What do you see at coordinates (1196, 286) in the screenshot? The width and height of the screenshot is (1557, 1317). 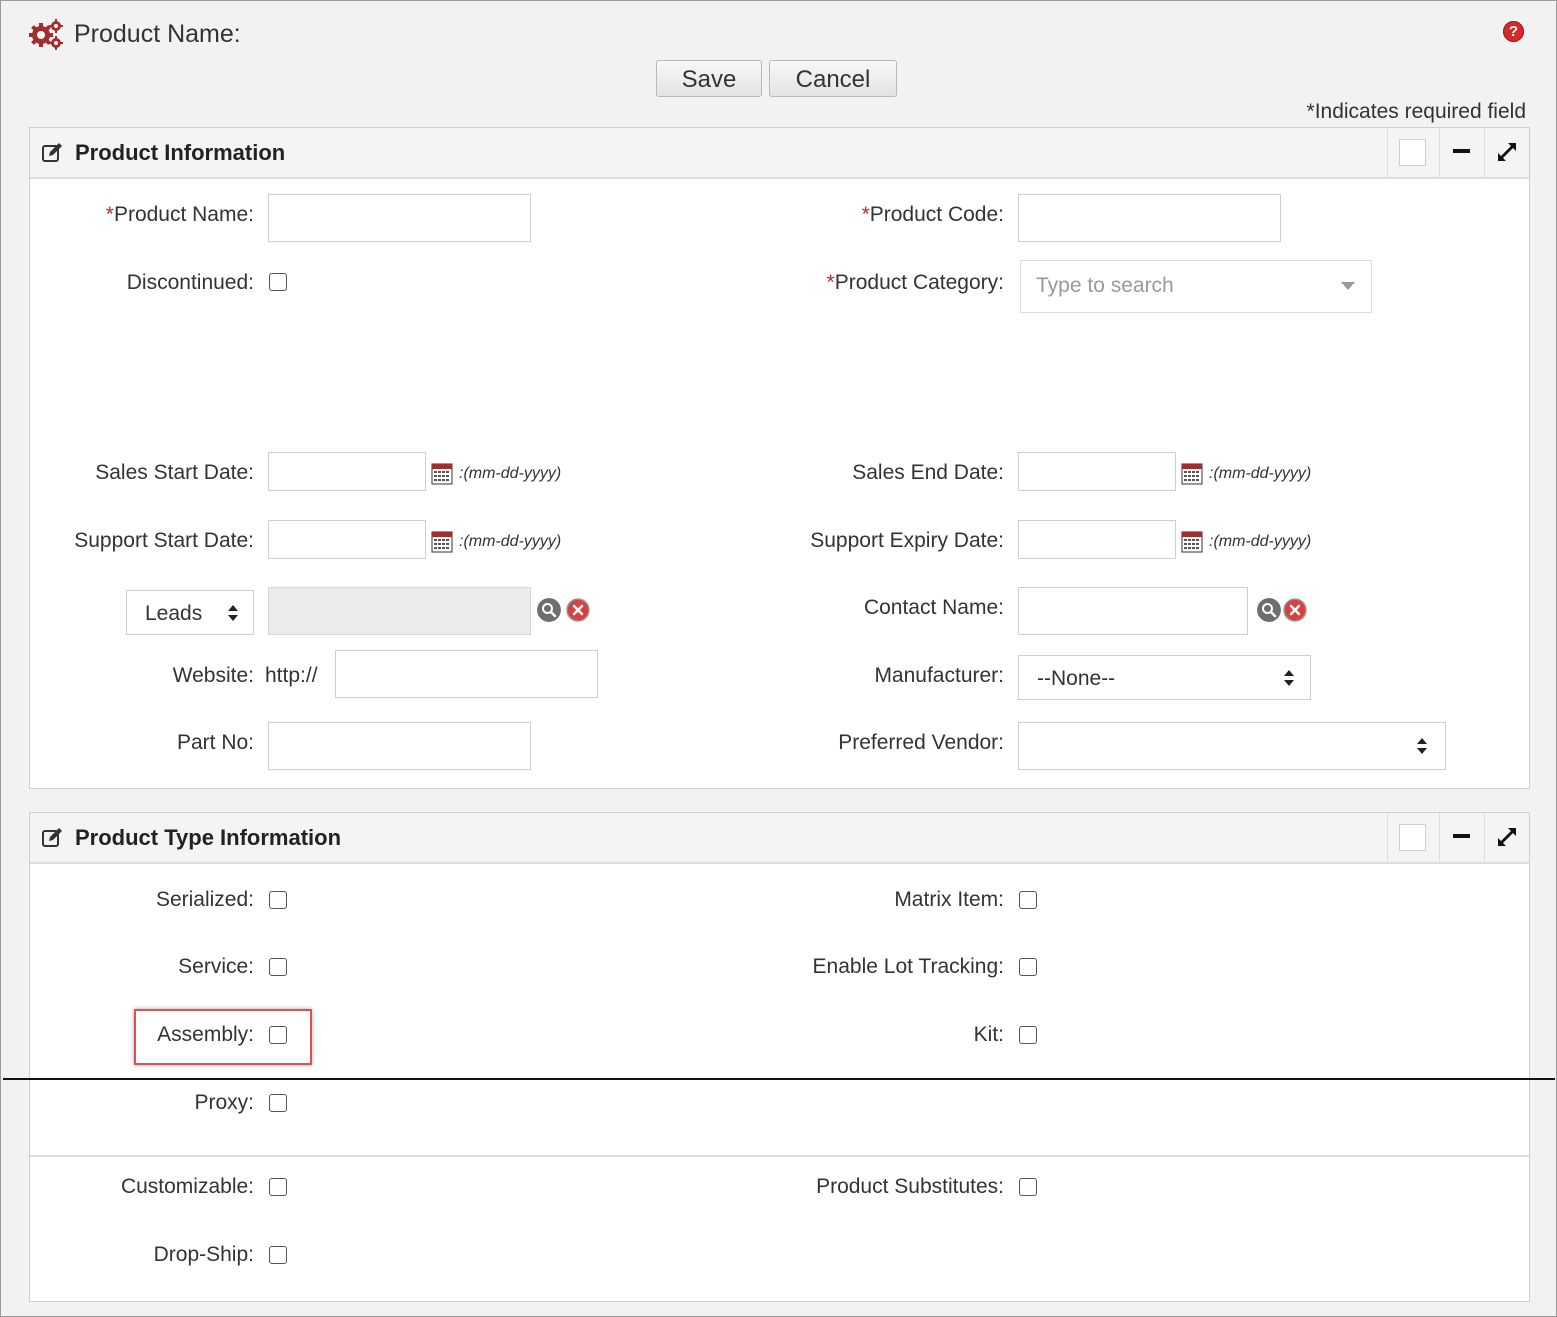 I see `product-category-select: Type to search` at bounding box center [1196, 286].